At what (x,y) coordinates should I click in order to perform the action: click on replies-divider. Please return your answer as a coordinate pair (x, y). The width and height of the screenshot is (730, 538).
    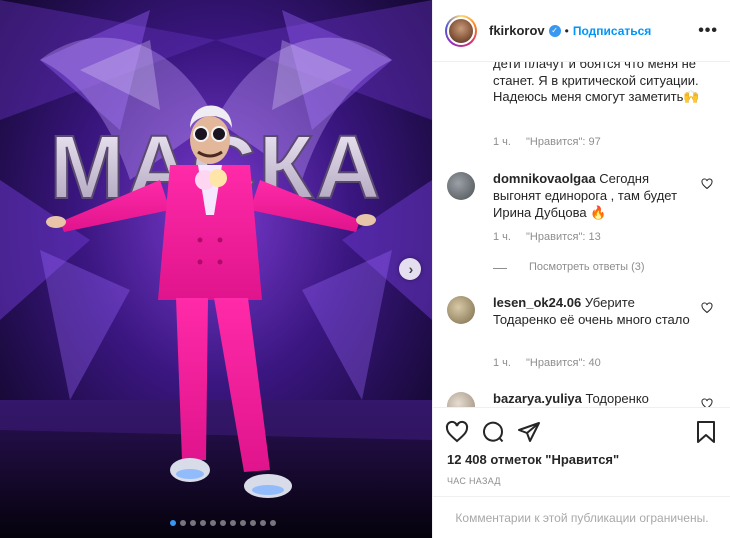
    Looking at the image, I should click on (500, 268).